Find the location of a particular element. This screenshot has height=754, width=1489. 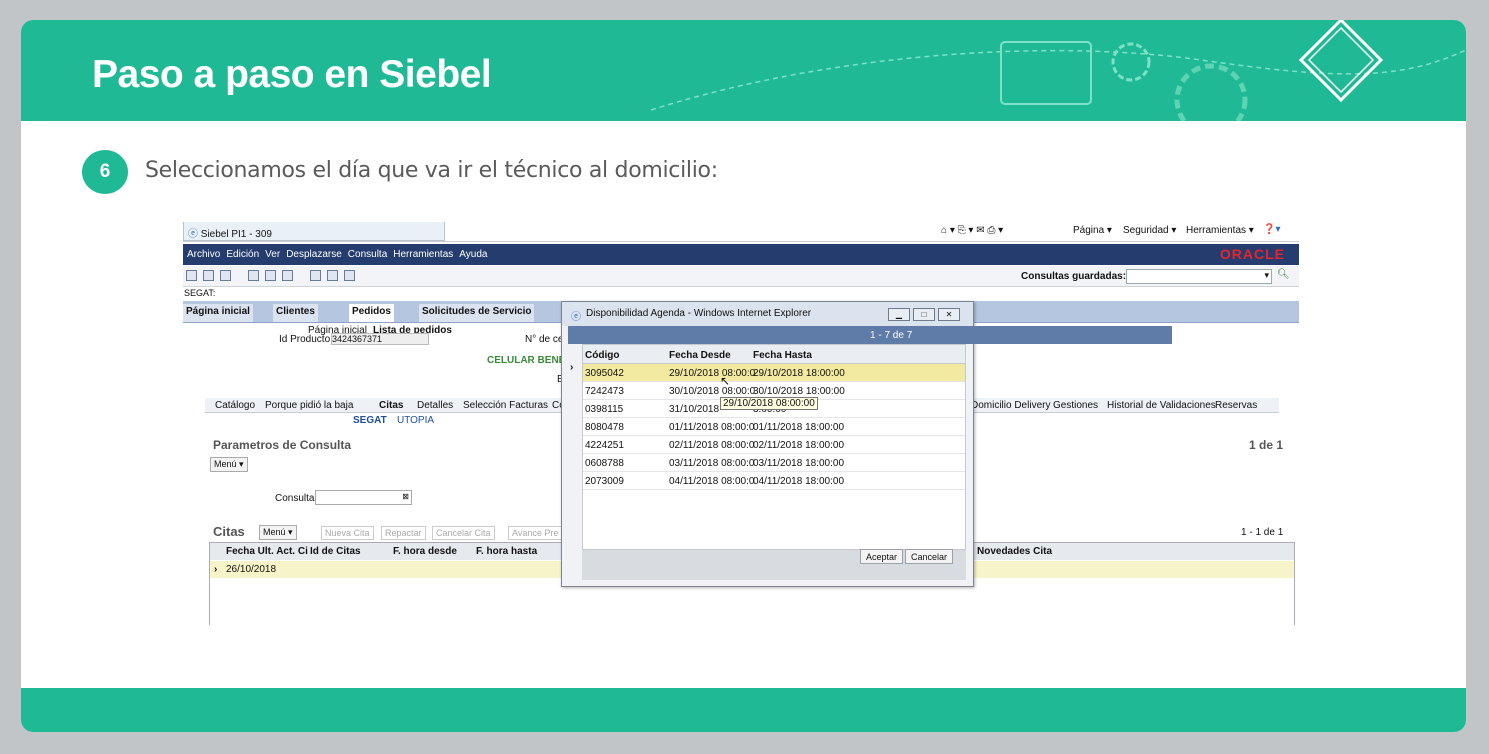

tab-pagina-inicial: Página inicial is located at coordinates (218, 313).